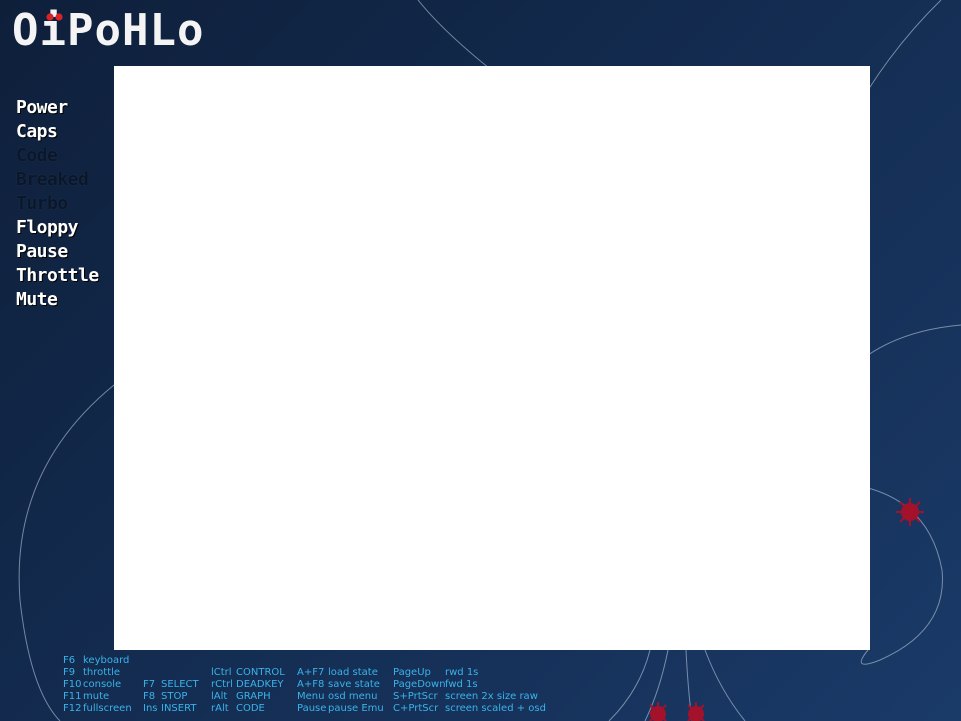 The image size is (961, 721). What do you see at coordinates (37, 155) in the screenshot?
I see `led-code: Code` at bounding box center [37, 155].